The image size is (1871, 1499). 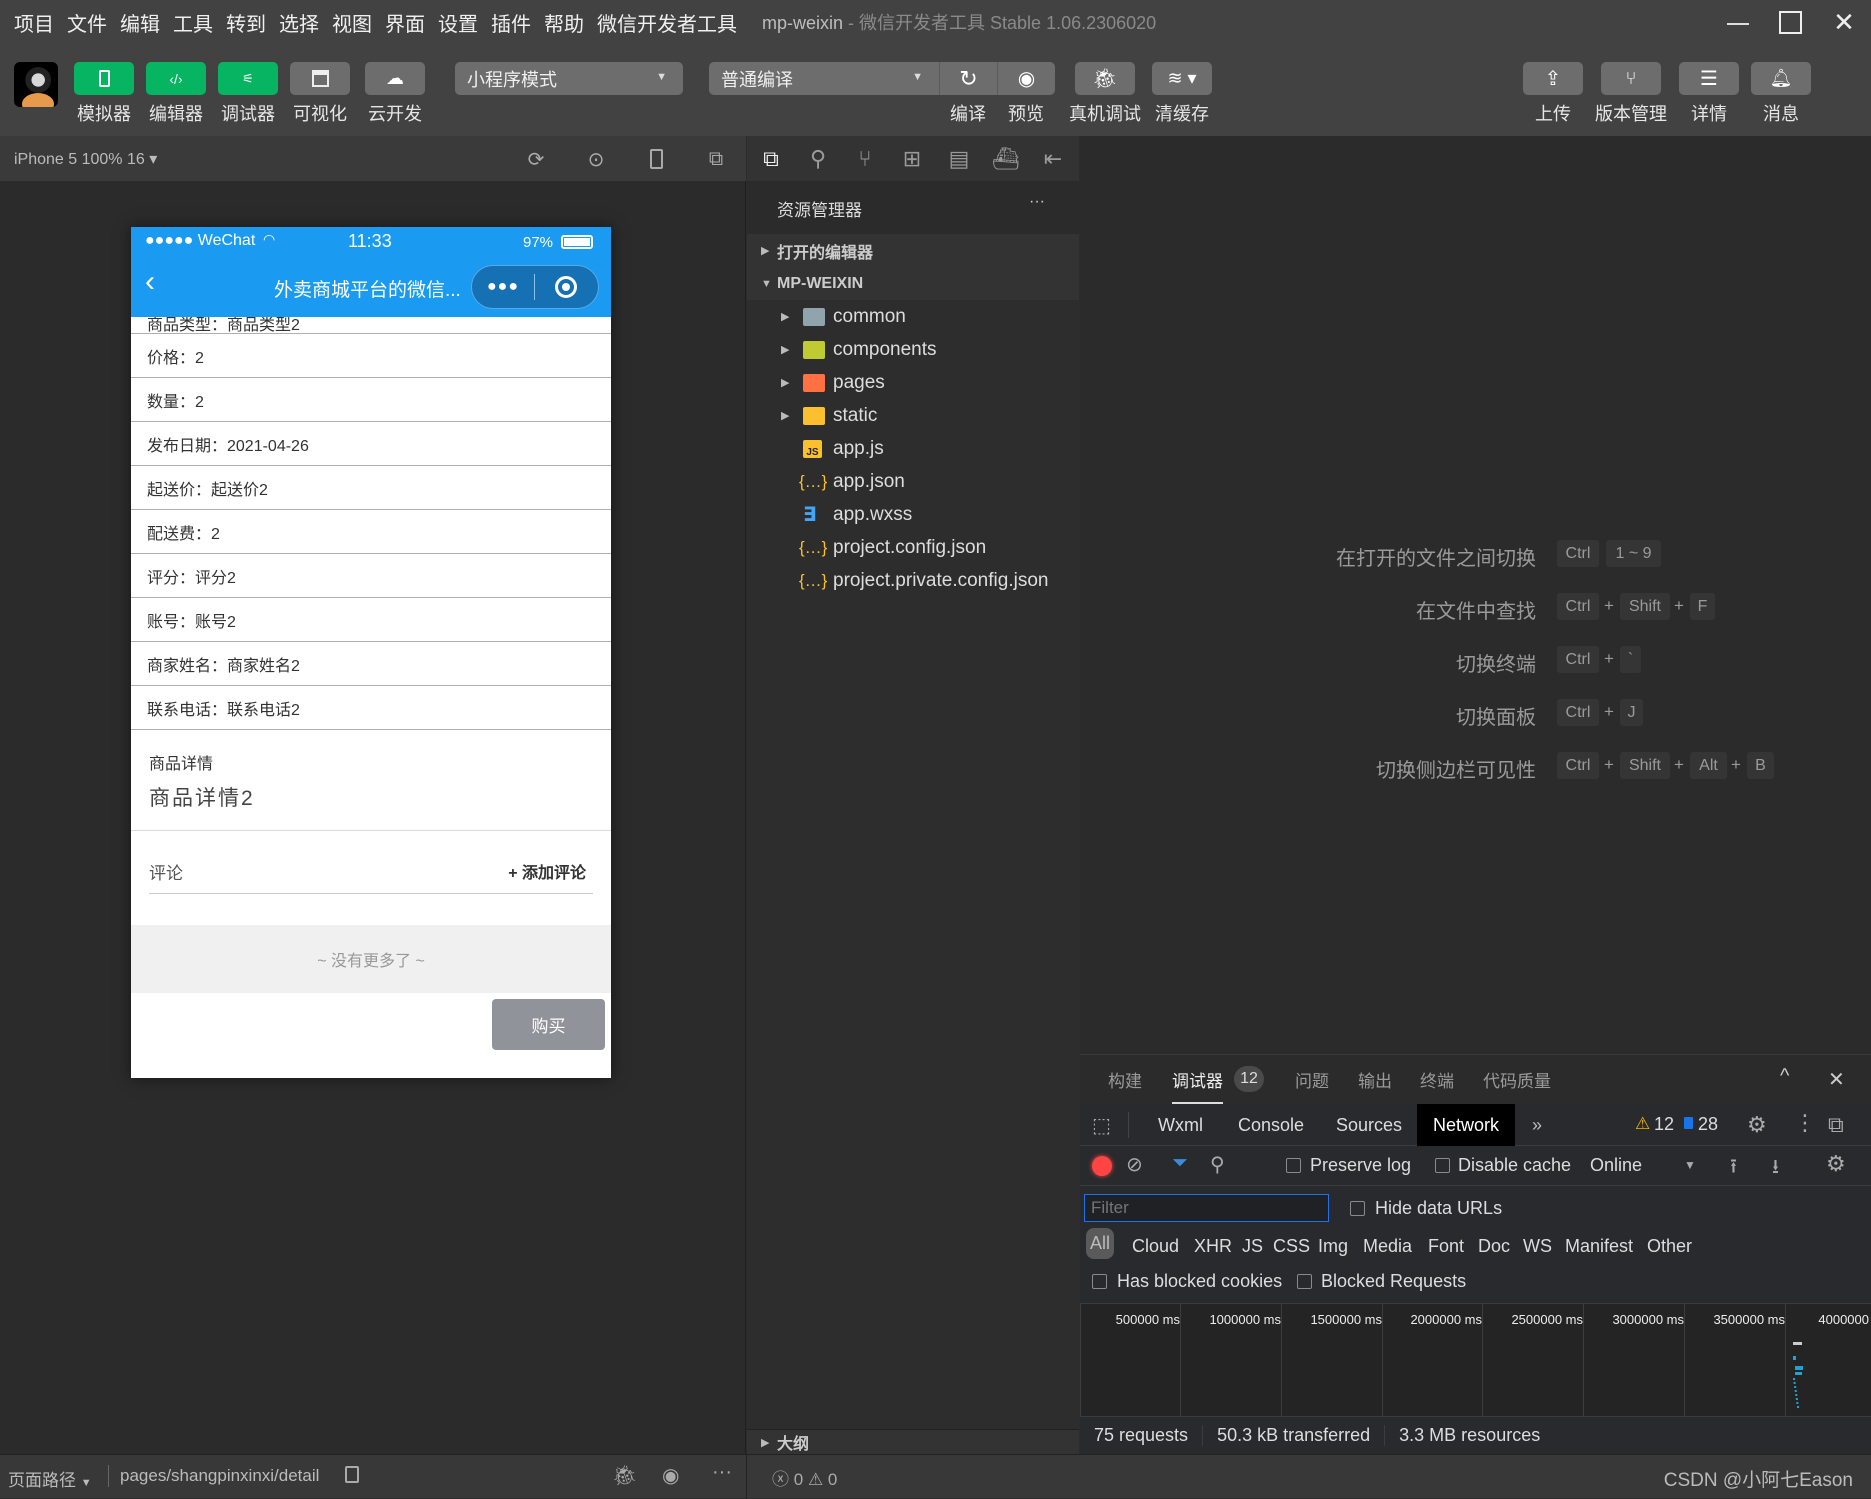 I want to click on blocked-requests-checkbox, so click(x=1304, y=1281).